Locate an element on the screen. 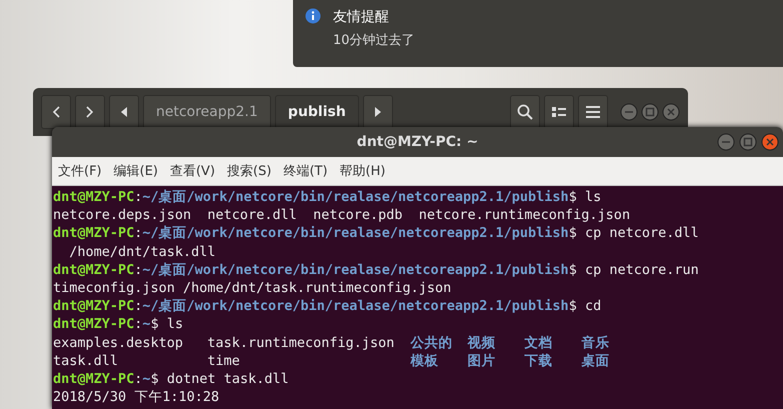  terminal-line: dnt@MZY-PC:~$ ls is located at coordinates (118, 324).